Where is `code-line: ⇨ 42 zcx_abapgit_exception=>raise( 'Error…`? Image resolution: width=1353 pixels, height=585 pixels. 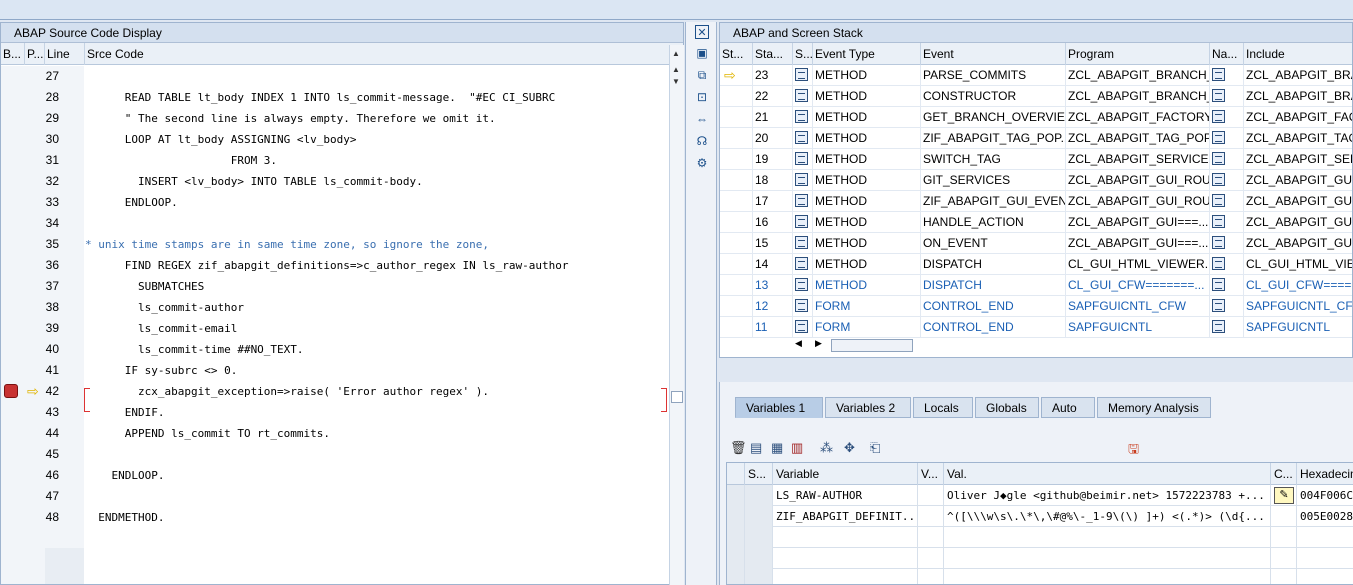 code-line: ⇨ 42 zcx_abapgit_exception=>raise( 'Error… is located at coordinates (335, 391).